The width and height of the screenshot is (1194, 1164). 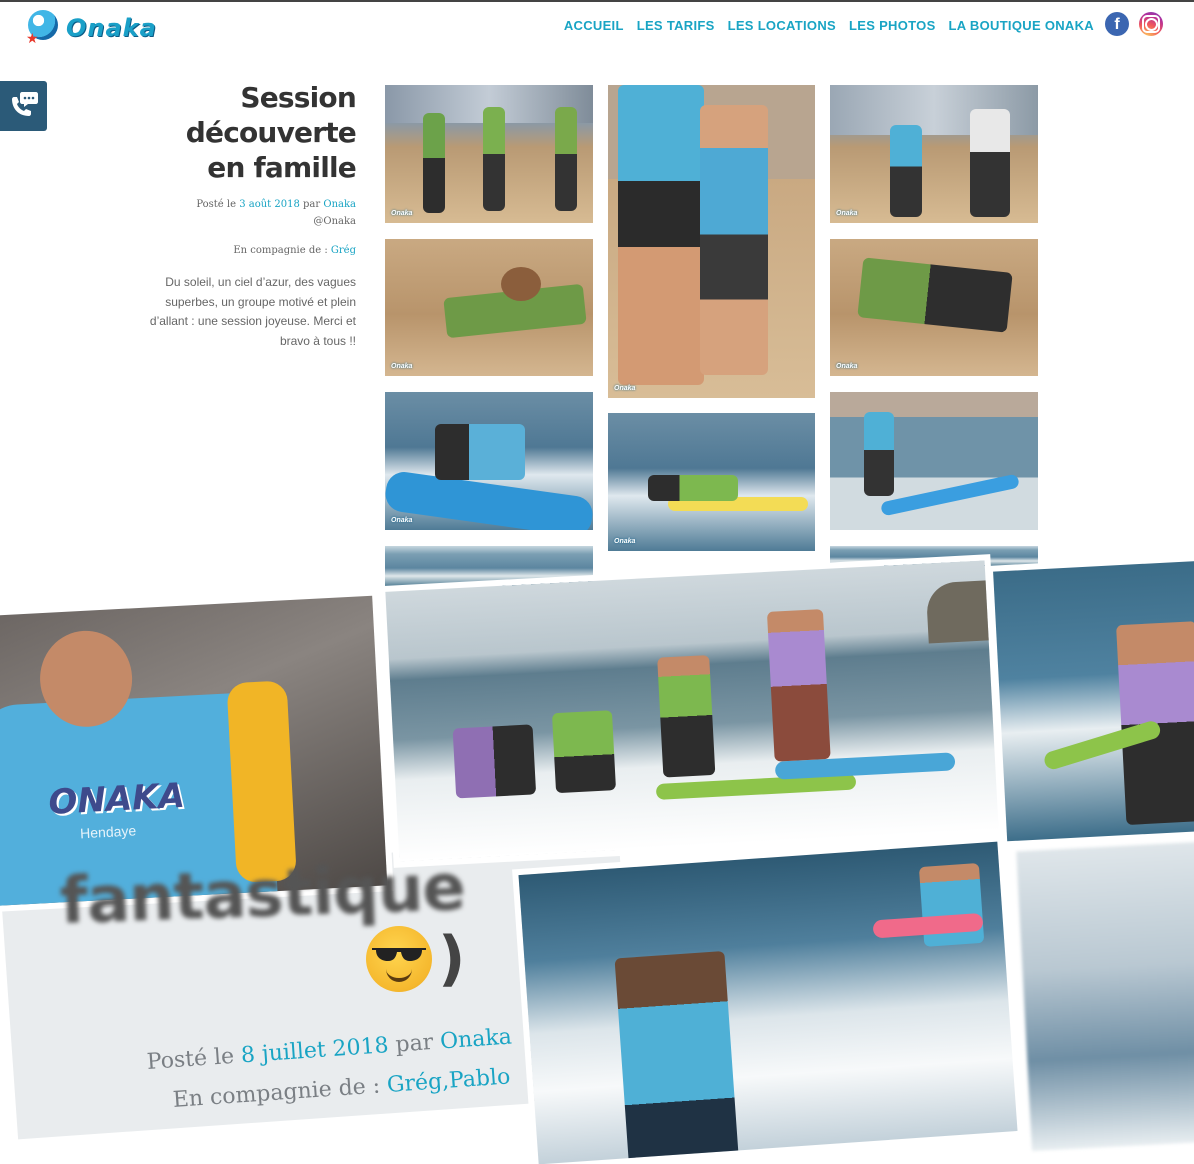 I want to click on phone-chat-icon, so click(x=25, y=104).